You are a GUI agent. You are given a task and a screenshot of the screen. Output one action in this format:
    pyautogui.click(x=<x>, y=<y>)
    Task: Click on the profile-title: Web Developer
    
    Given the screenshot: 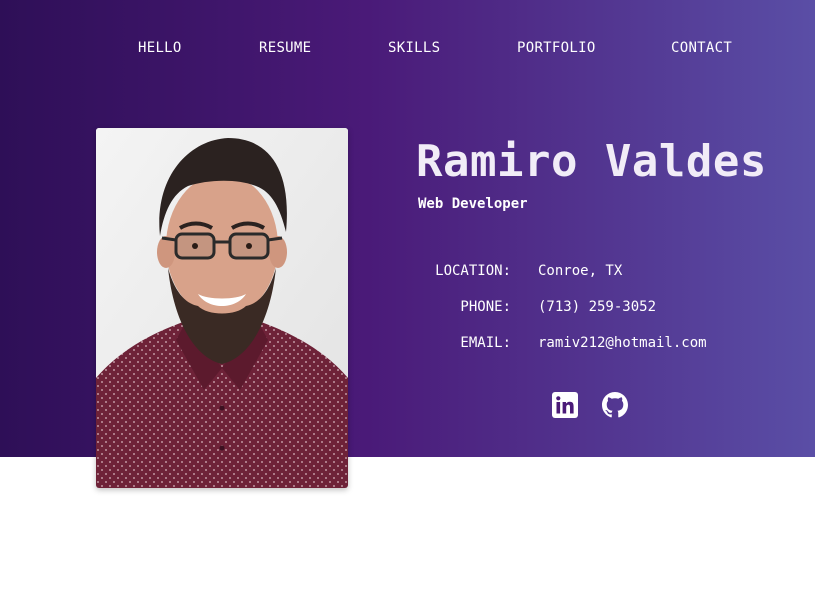 What is the action you would take?
    pyautogui.click(x=473, y=204)
    